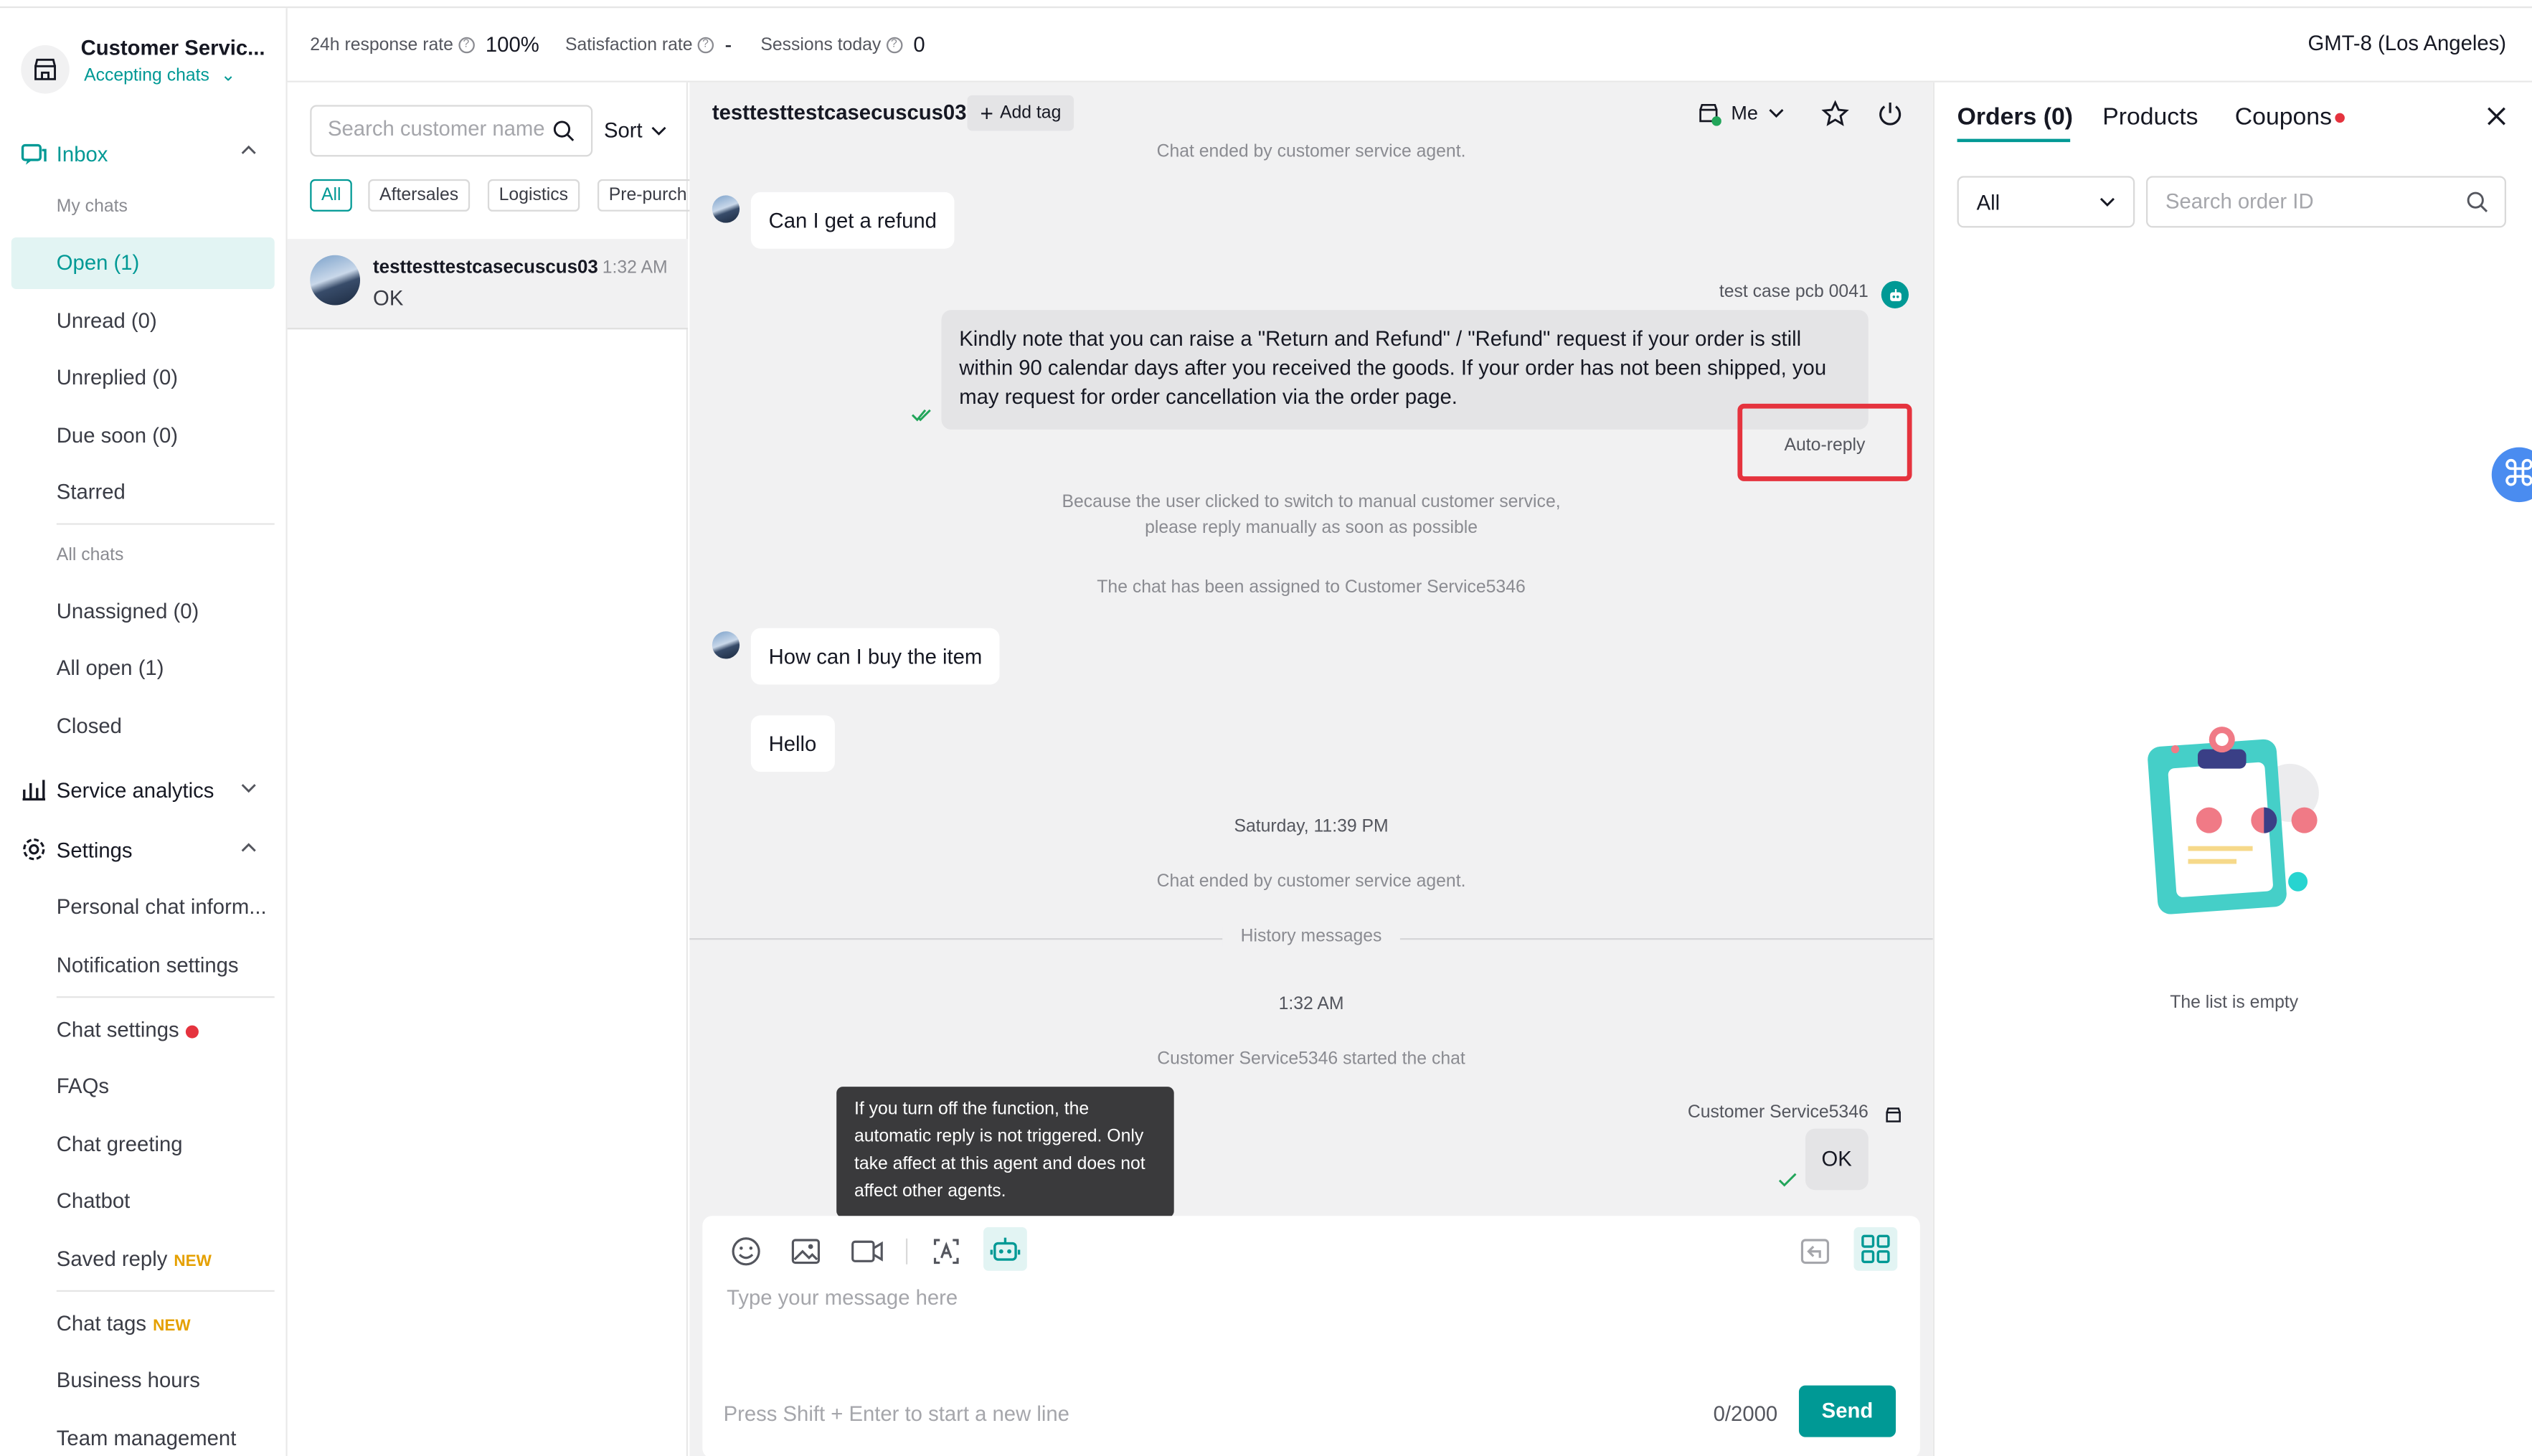  What do you see at coordinates (1890, 114) in the screenshot?
I see `power-icon` at bounding box center [1890, 114].